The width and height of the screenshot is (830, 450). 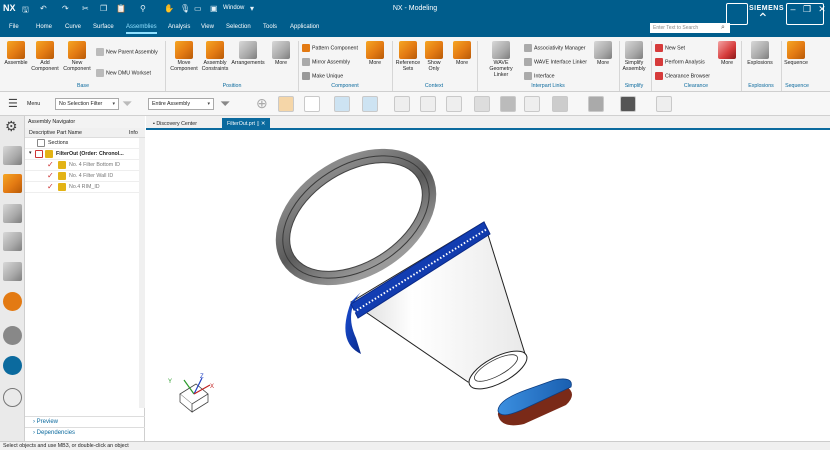 I want to click on checkbox-icon, so click(x=39, y=154).